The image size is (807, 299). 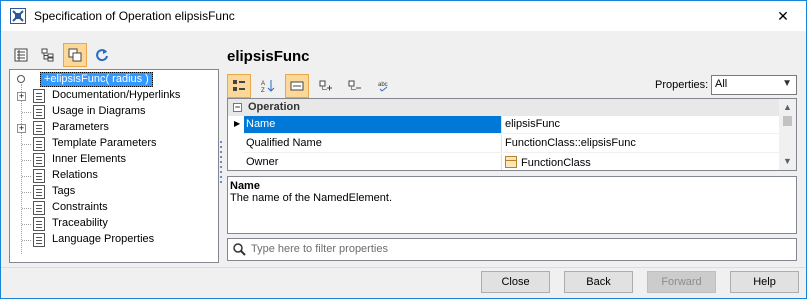 I want to click on spelling-button: abc, so click(x=384, y=86).